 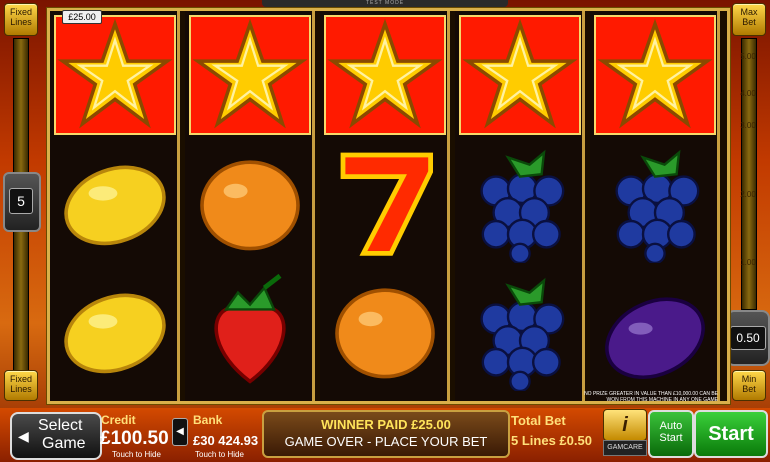 I want to click on auto-start-line2: Start, so click(x=671, y=438).